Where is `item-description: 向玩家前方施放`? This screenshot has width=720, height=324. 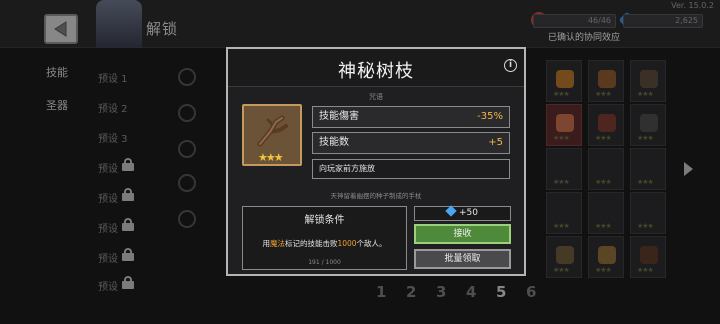 item-description: 向玩家前方施放 is located at coordinates (411, 169).